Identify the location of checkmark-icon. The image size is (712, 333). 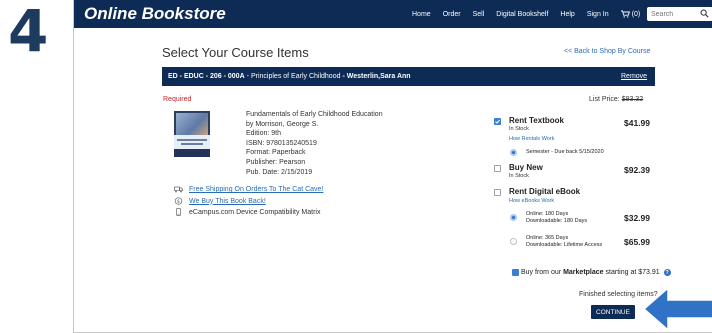
(498, 121).